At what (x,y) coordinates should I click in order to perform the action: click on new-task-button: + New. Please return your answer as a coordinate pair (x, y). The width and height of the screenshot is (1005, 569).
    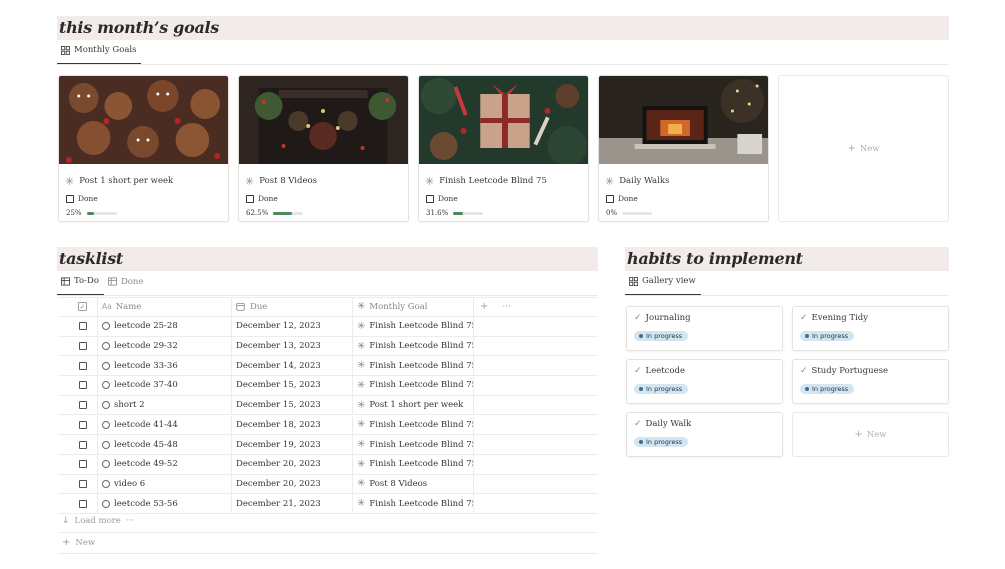
    Looking at the image, I should click on (78, 542).